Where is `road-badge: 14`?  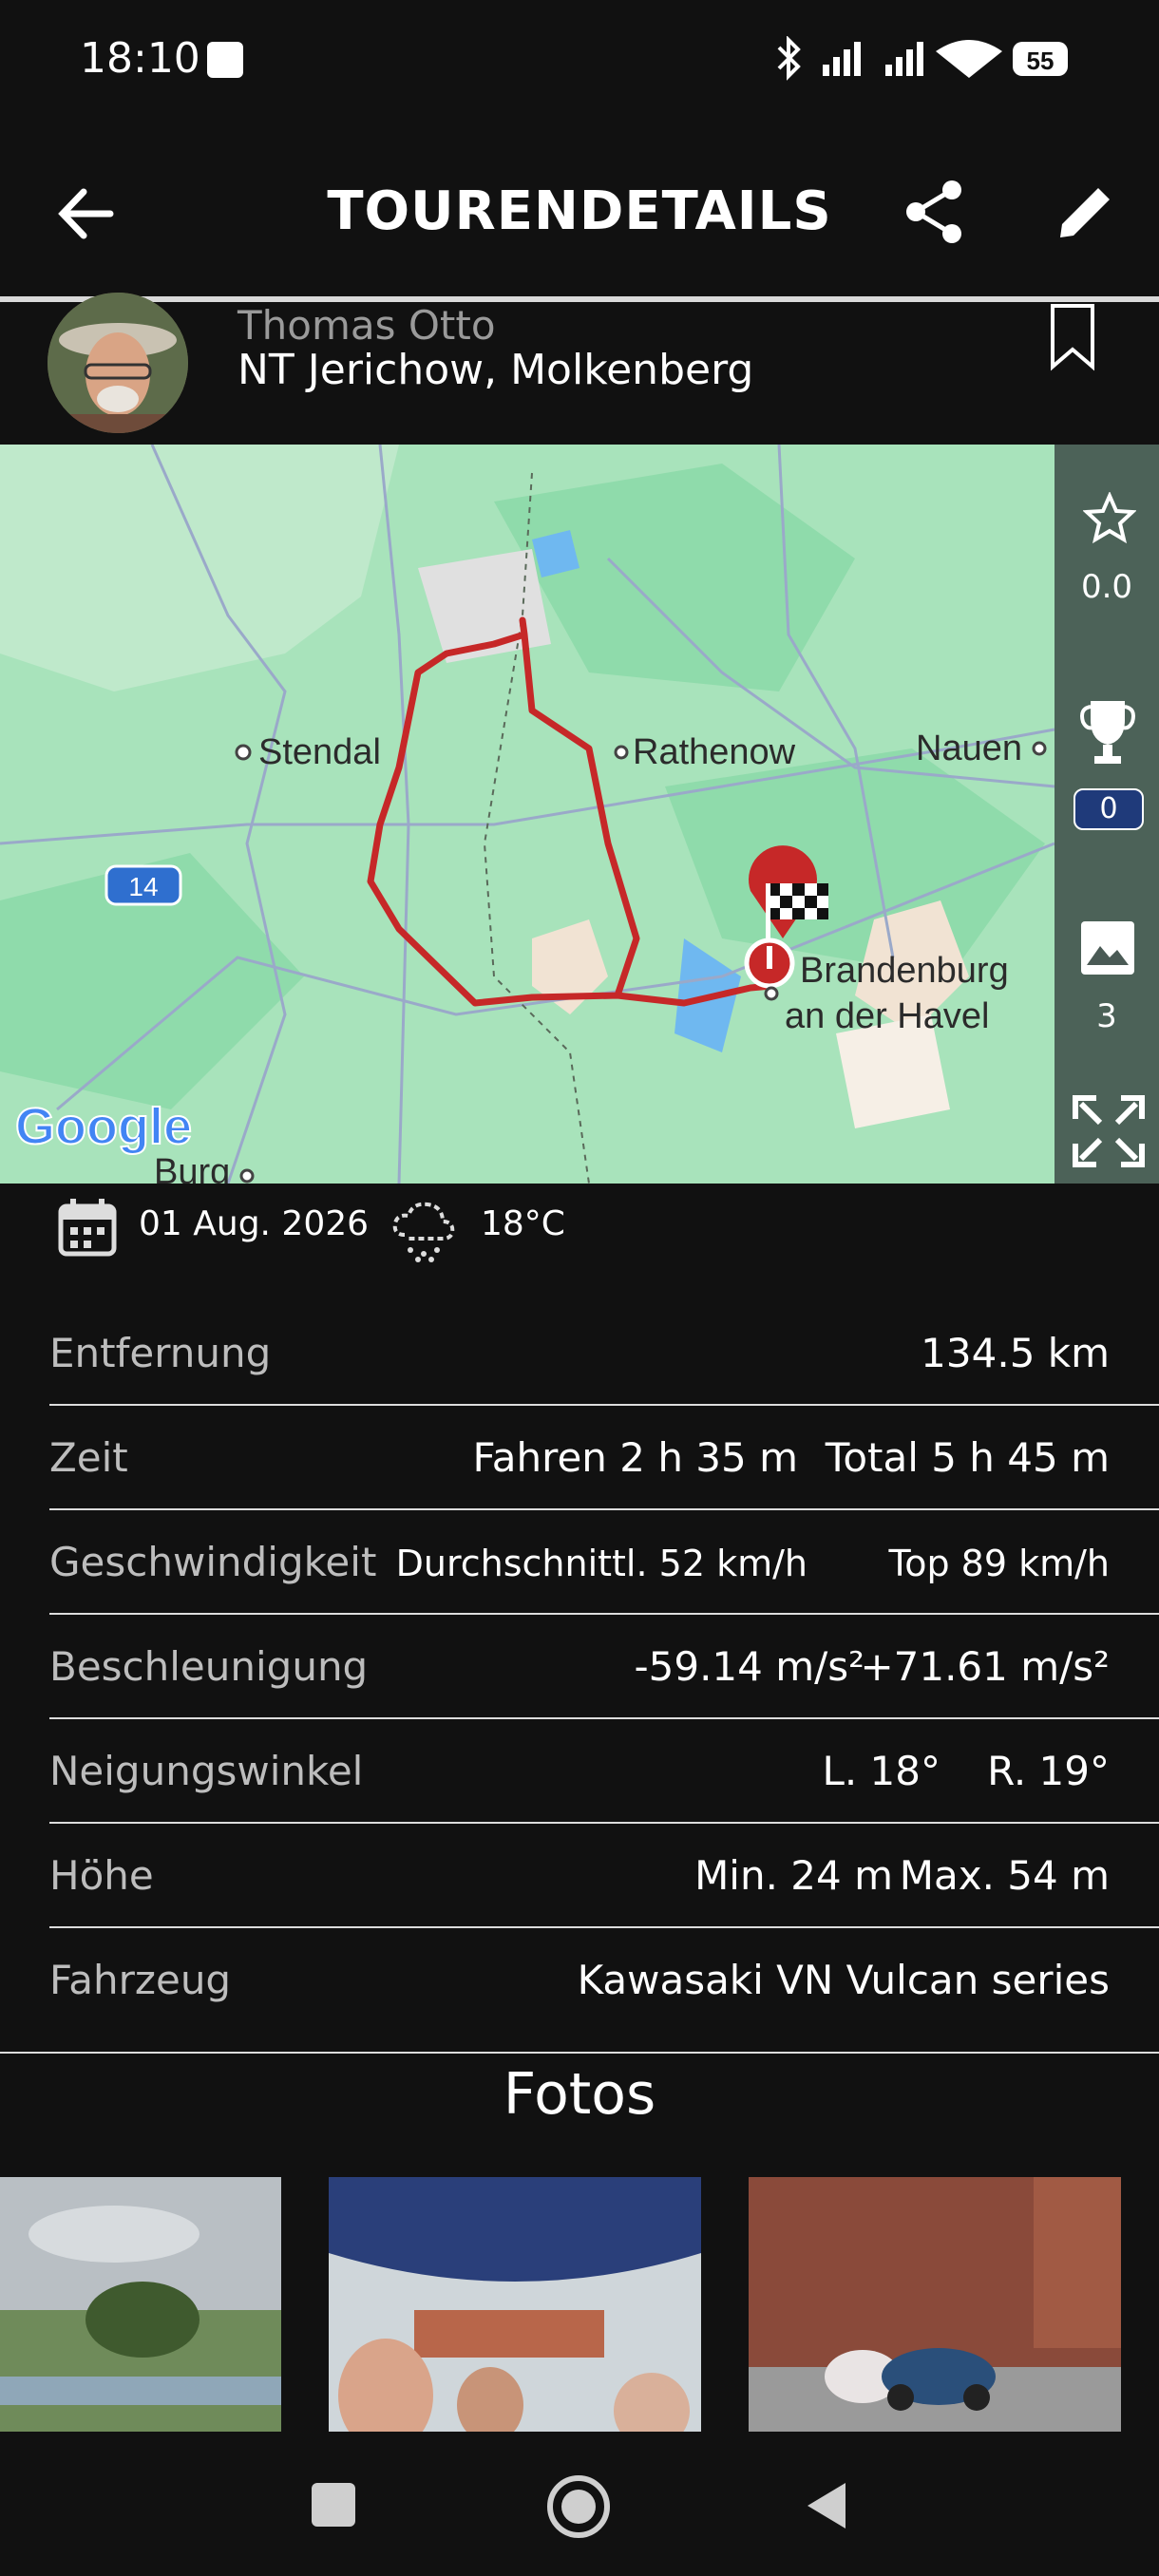 road-badge: 14 is located at coordinates (143, 885).